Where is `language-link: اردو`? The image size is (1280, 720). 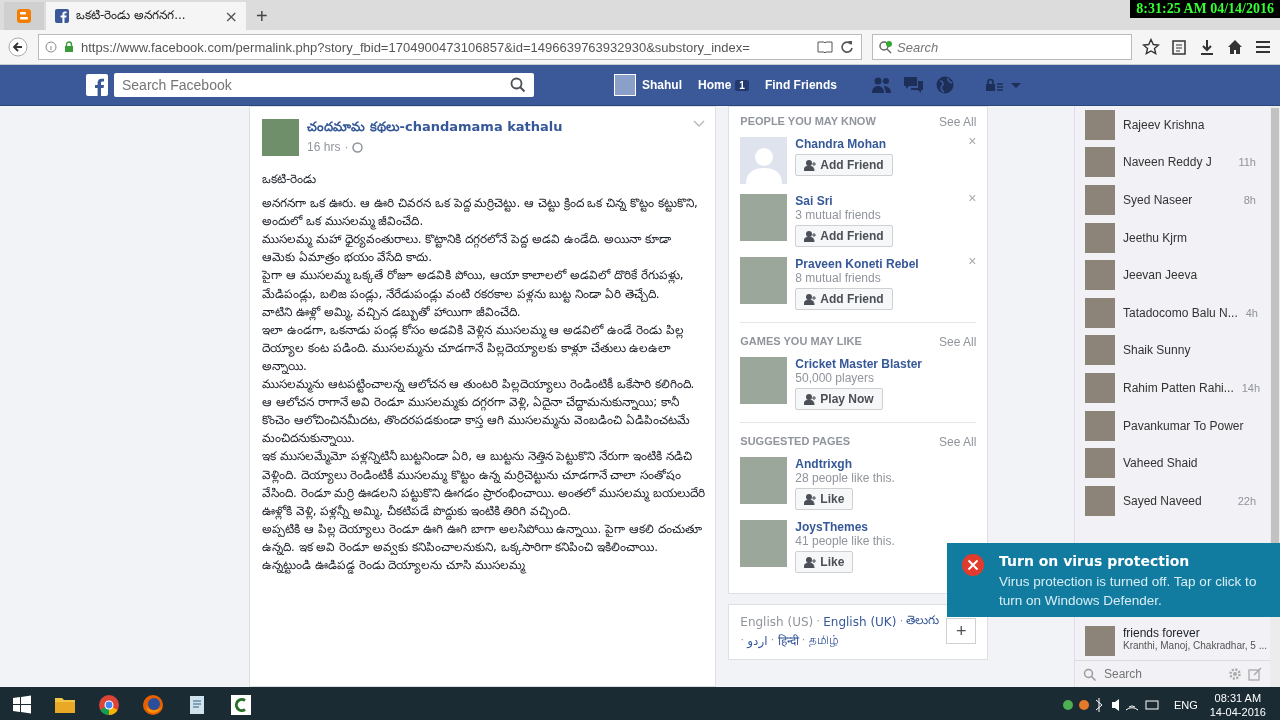 language-link: اردو is located at coordinates (757, 640).